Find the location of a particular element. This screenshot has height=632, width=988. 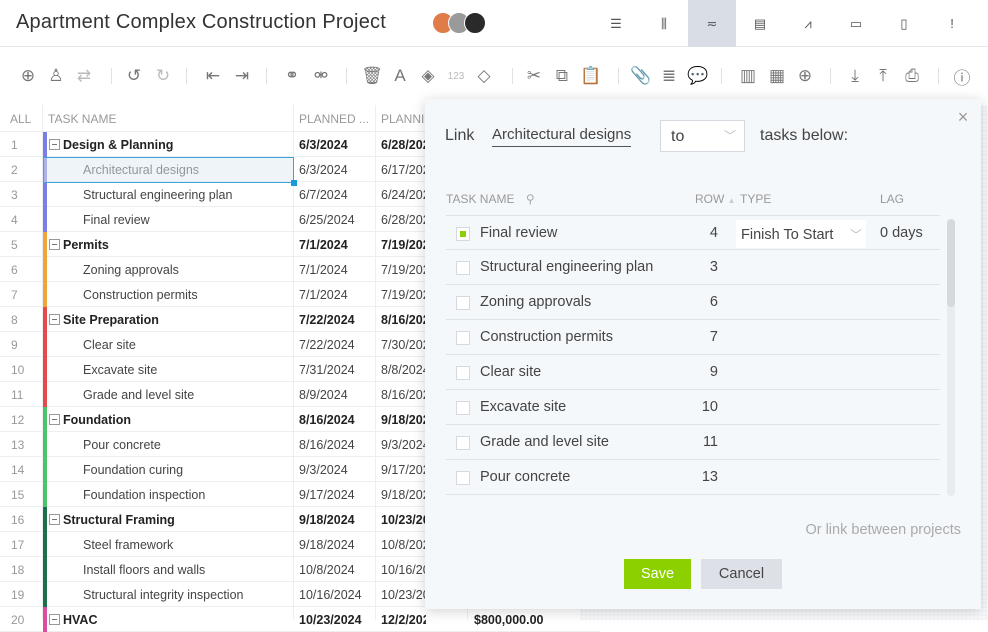

planned-start: 7/31/2024 is located at coordinates (327, 370).